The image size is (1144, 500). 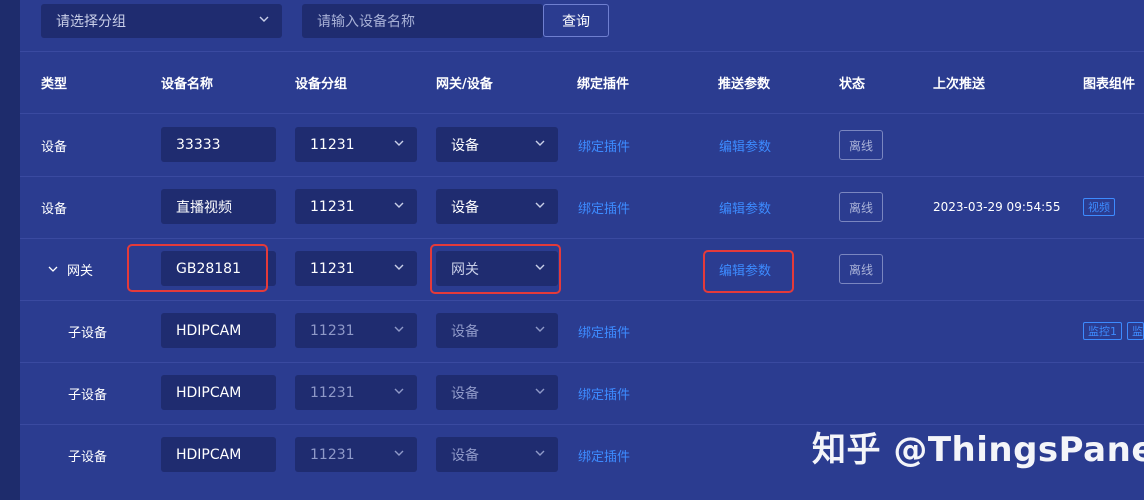 What do you see at coordinates (978, 450) in the screenshot?
I see `watermark: 知乎 @ThingsPanel` at bounding box center [978, 450].